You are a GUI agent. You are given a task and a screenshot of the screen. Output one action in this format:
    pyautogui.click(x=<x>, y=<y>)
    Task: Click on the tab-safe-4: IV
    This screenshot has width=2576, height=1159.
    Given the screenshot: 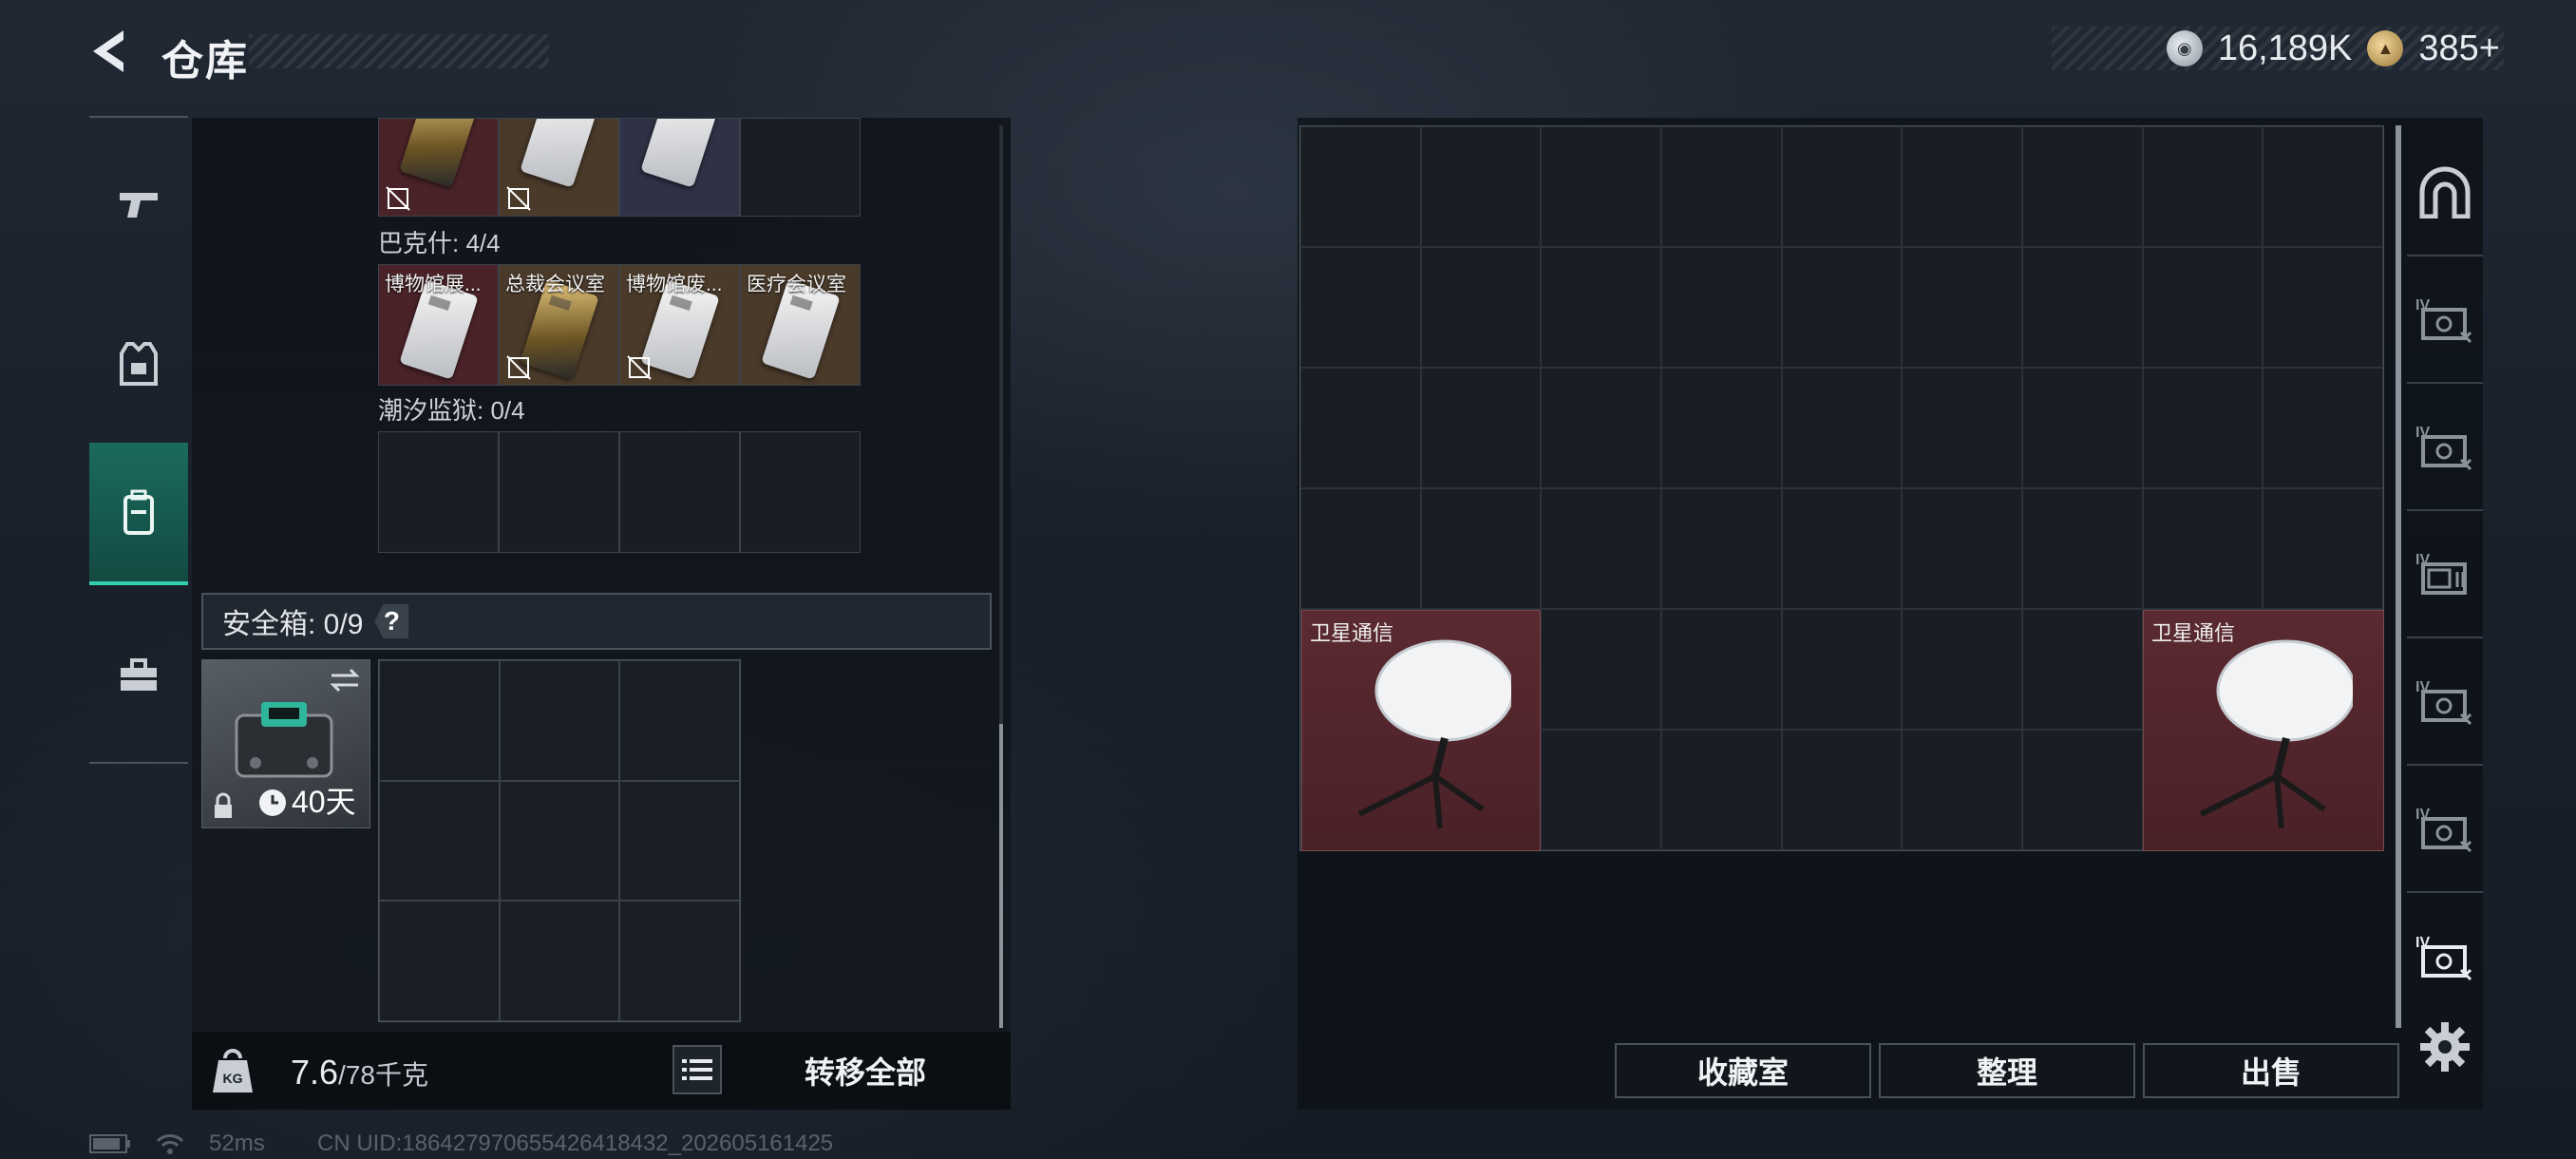 What is the action you would take?
    pyautogui.click(x=2445, y=702)
    